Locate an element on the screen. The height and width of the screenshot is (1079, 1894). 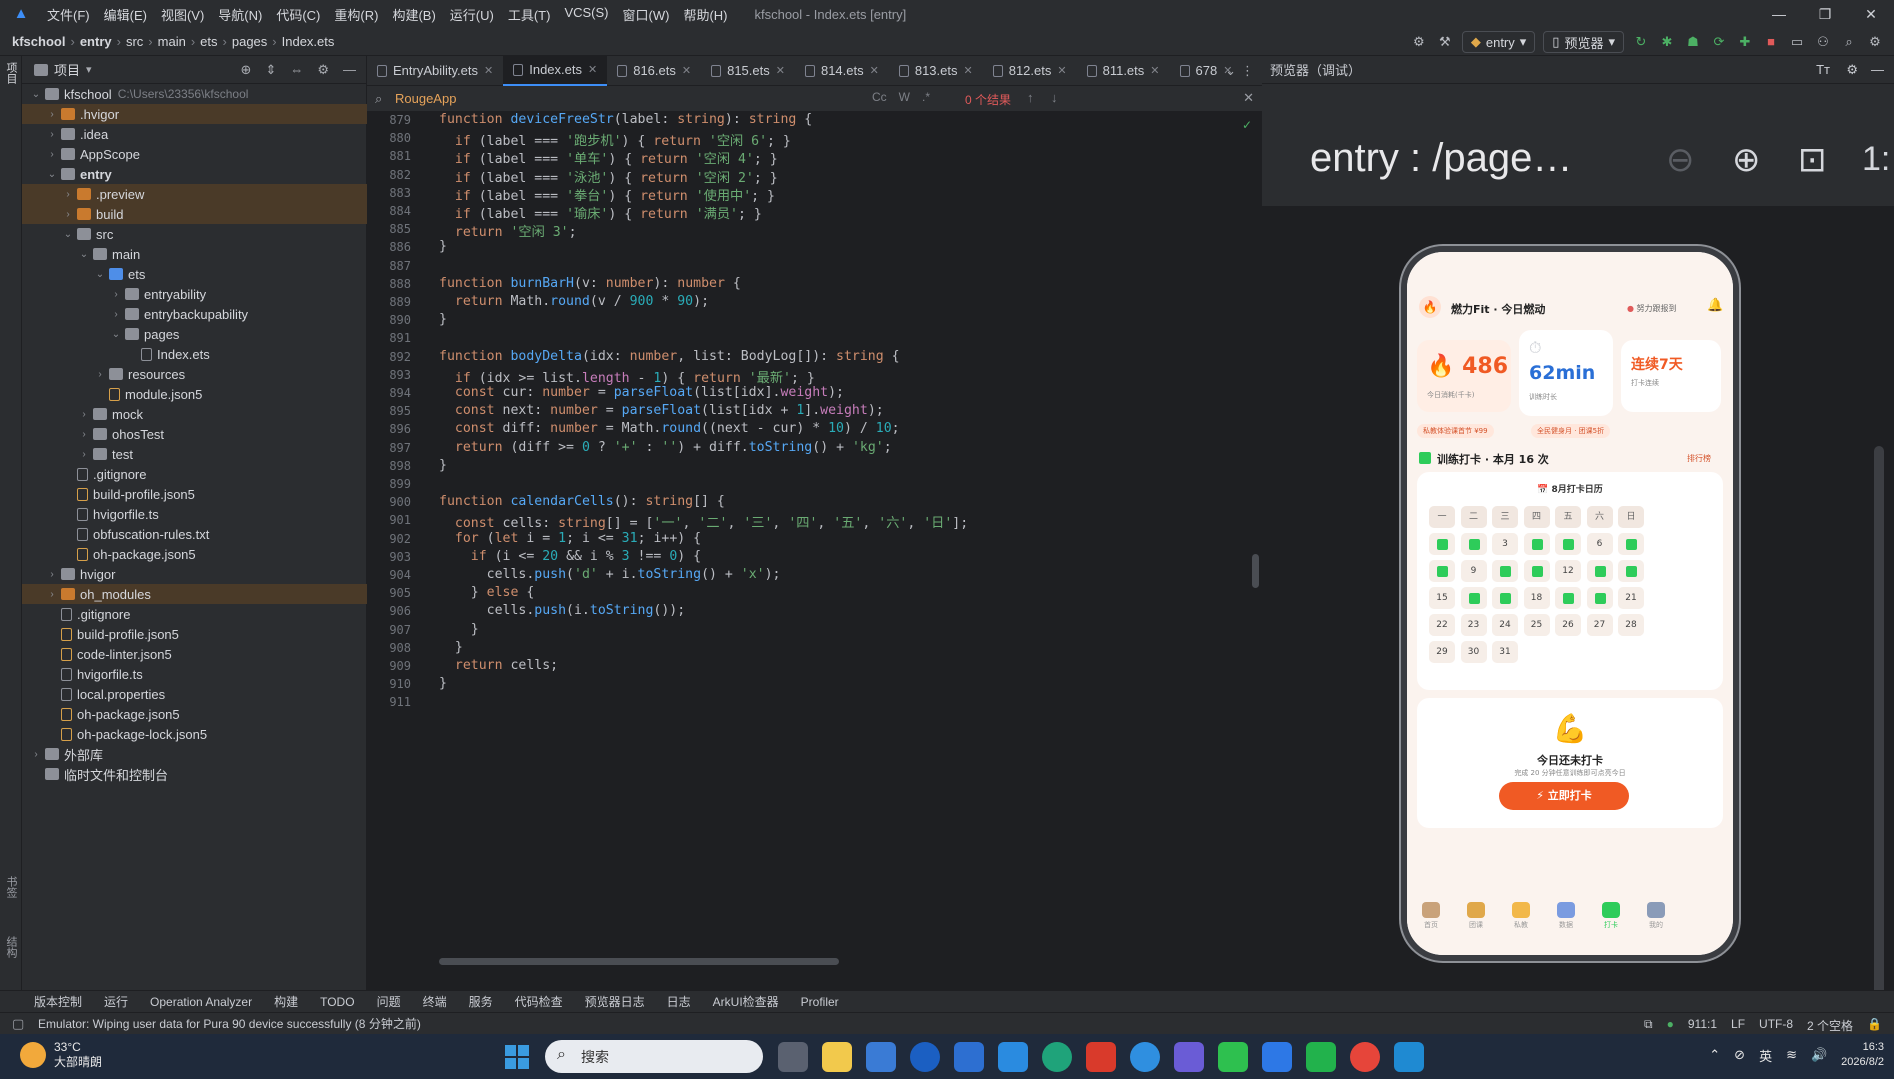
tool-window-button: 构建 is located at coordinates (286, 1001).